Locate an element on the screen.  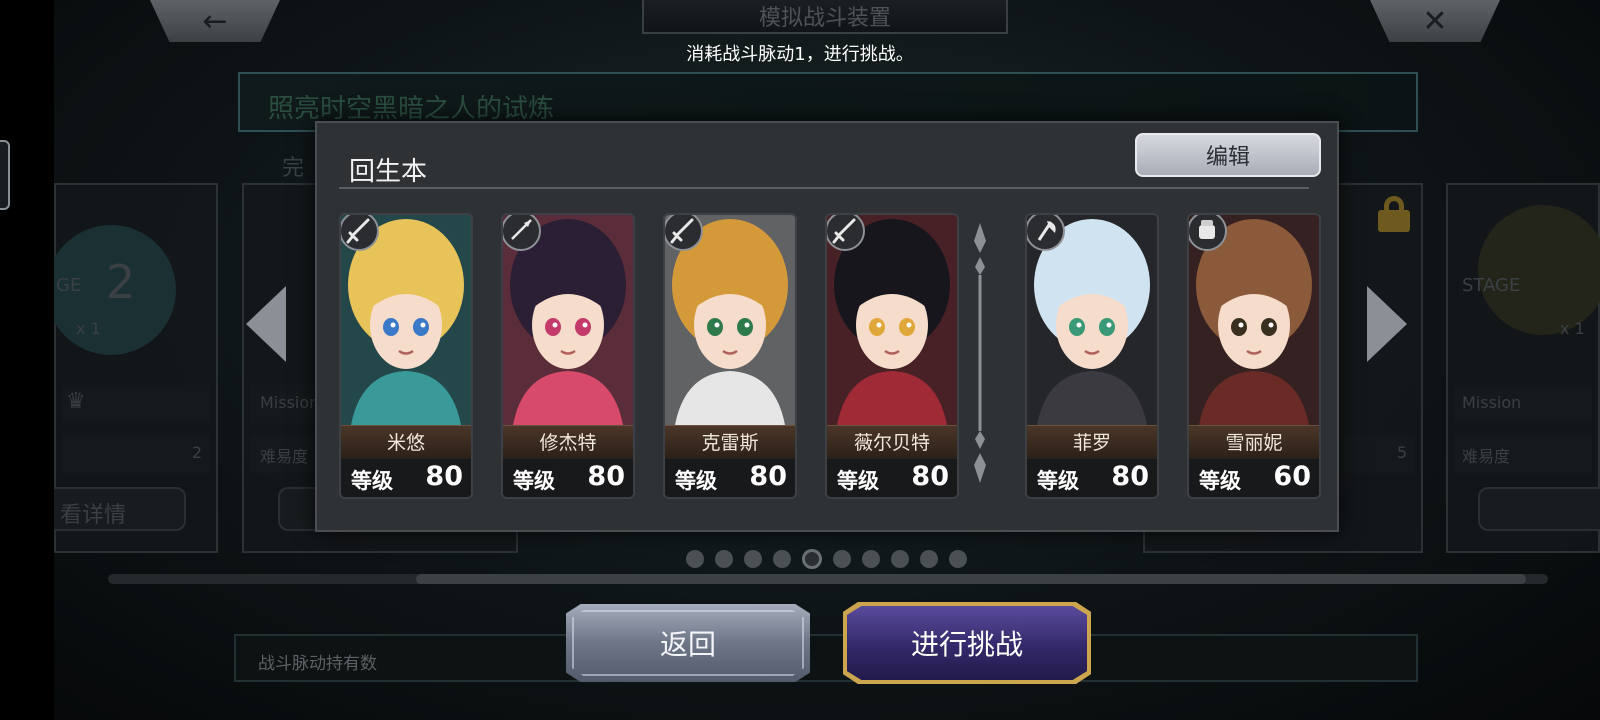
cost-notice: 消耗战斗脉动1，进行挑战。 is located at coordinates (800, 54).